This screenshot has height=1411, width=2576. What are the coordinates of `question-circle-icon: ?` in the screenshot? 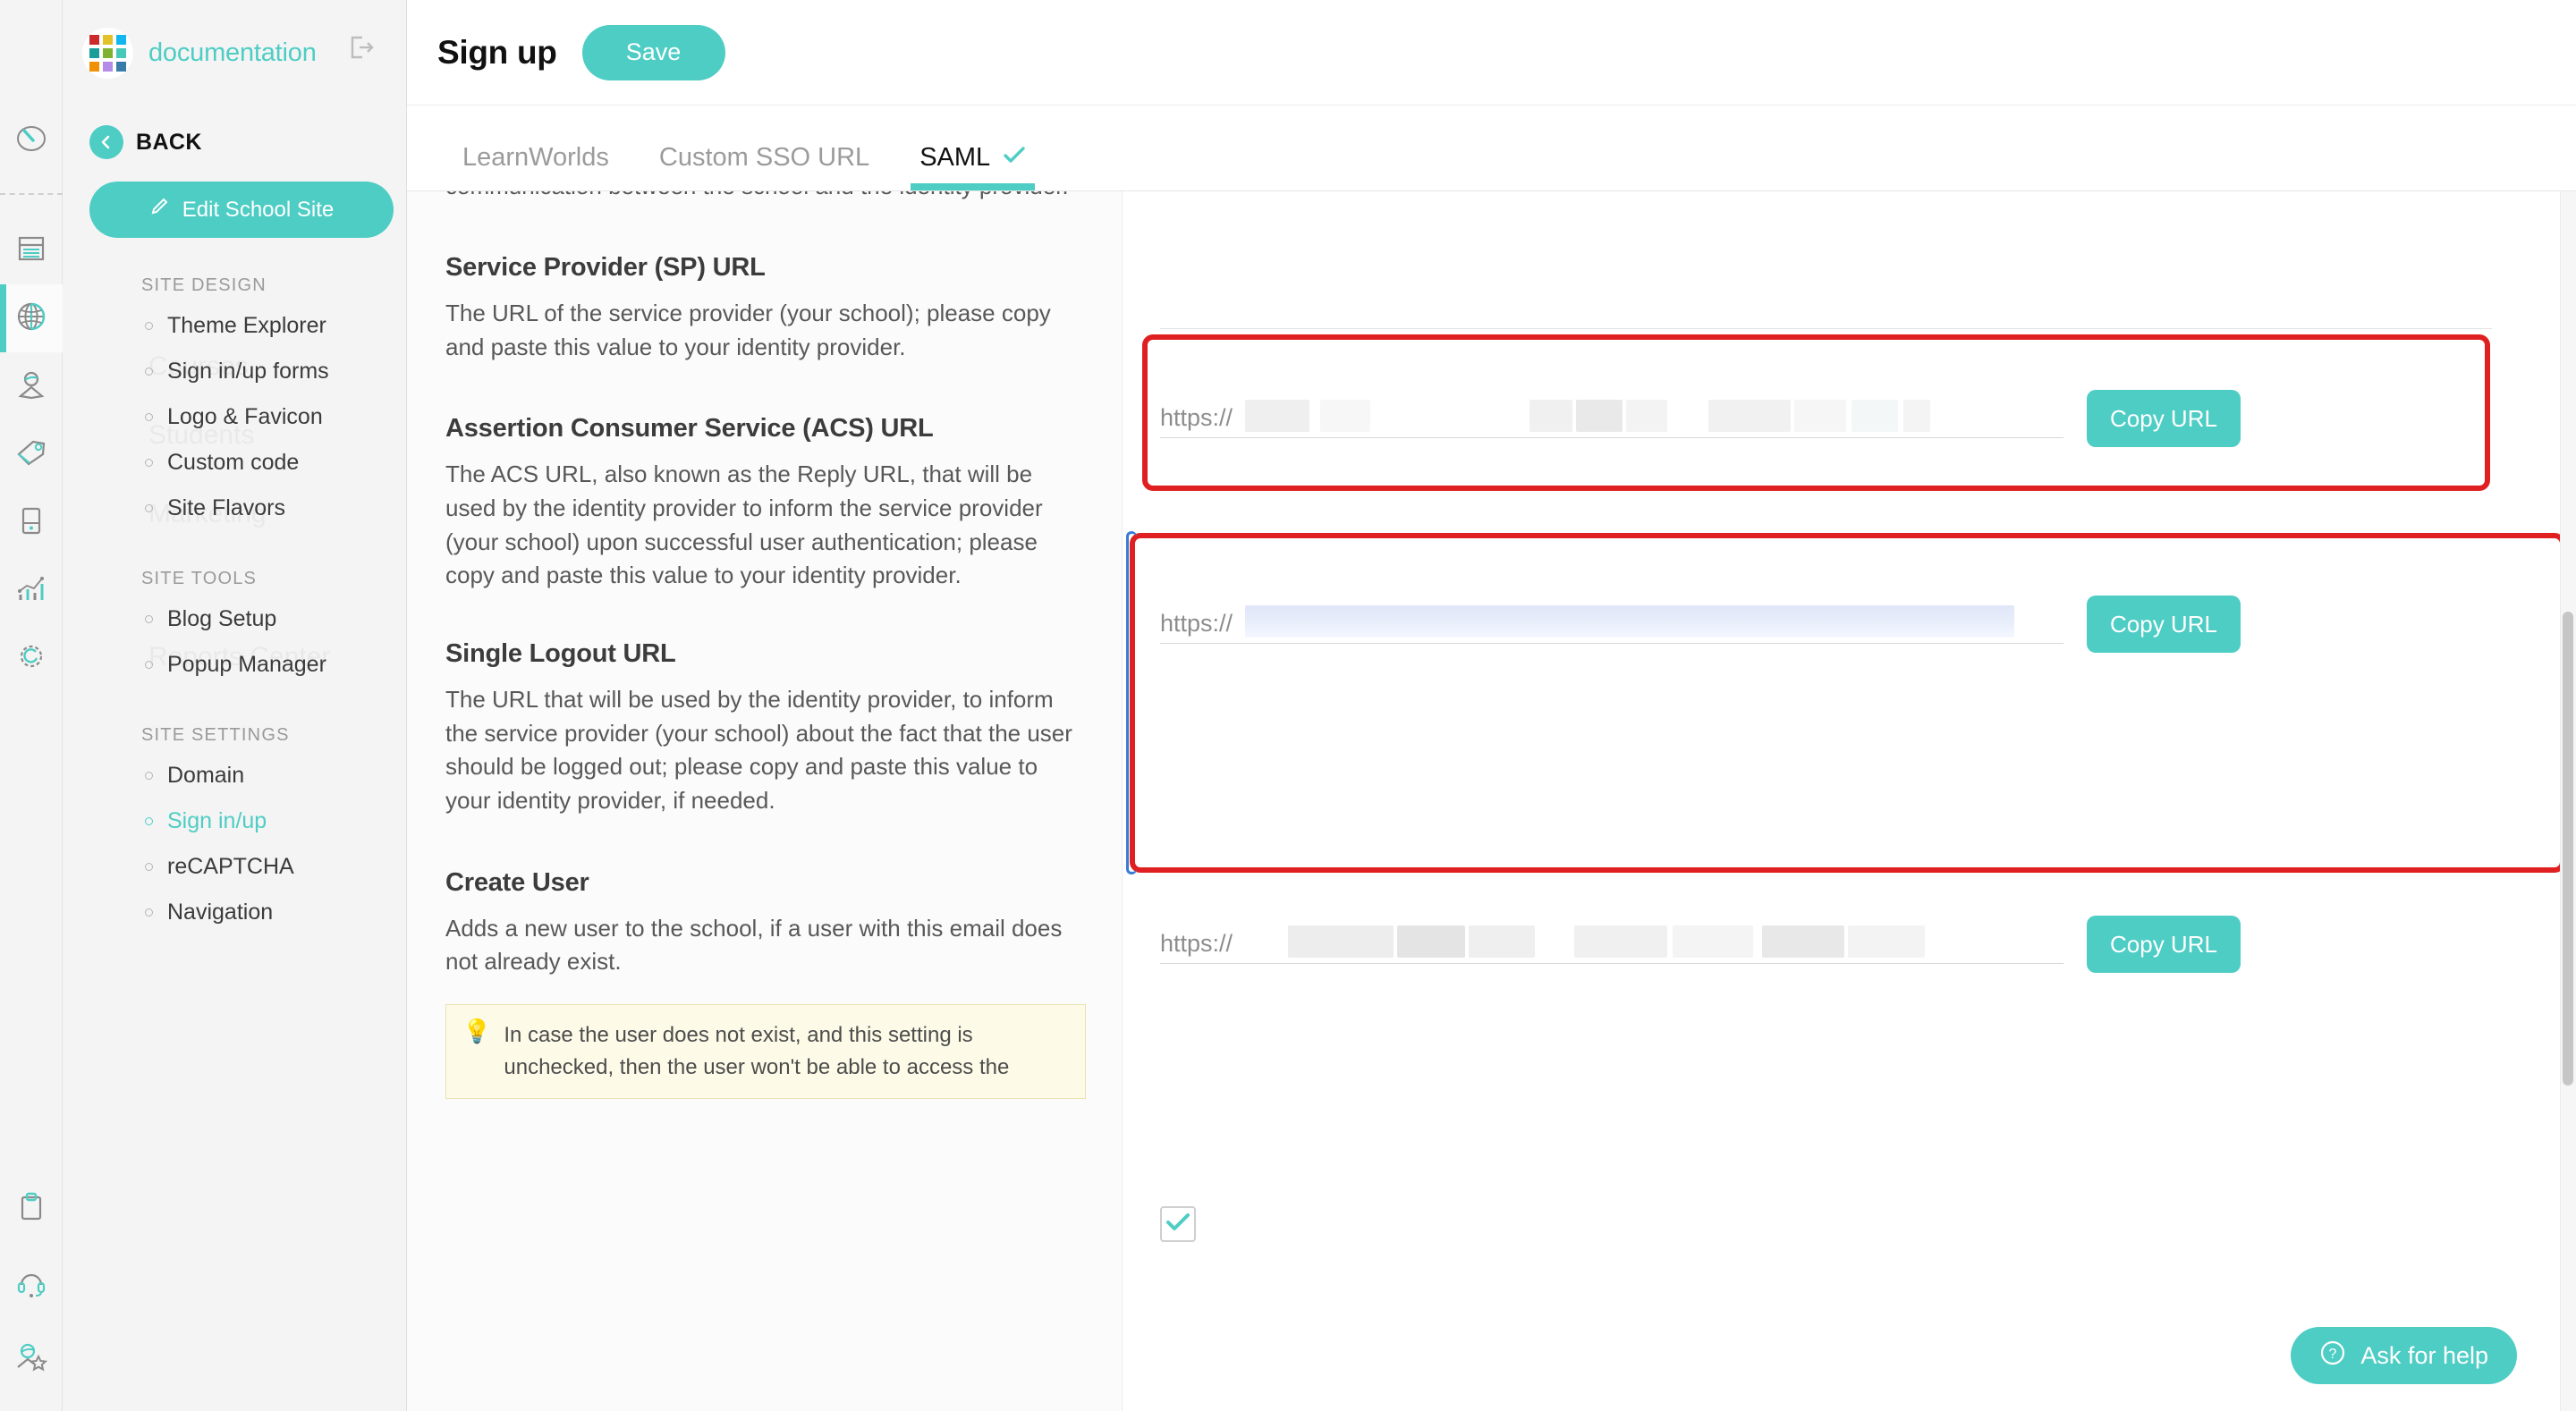 It's located at (2332, 1356).